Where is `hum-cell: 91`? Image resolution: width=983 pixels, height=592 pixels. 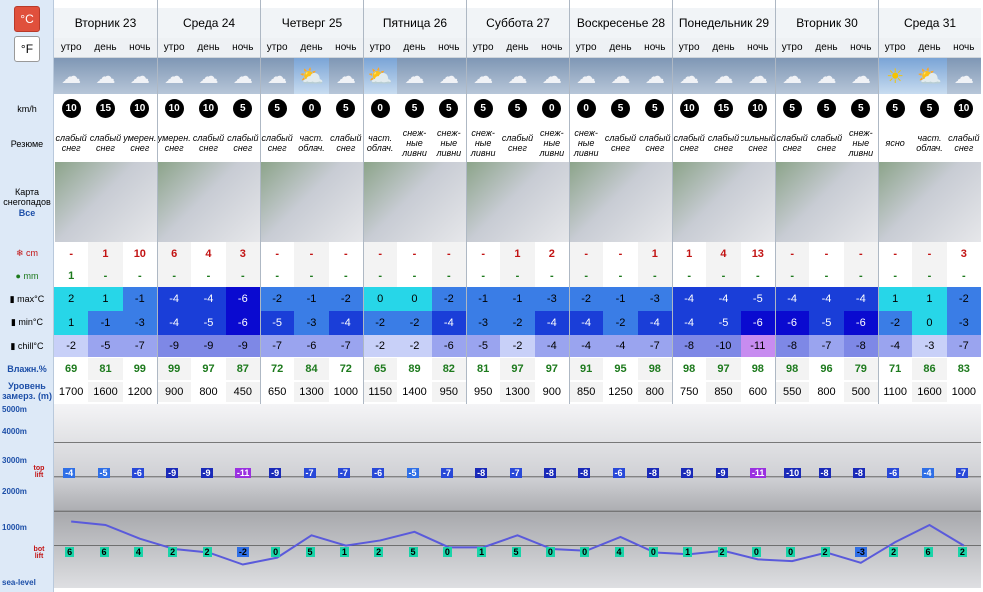
hum-cell: 91 is located at coordinates (586, 369).